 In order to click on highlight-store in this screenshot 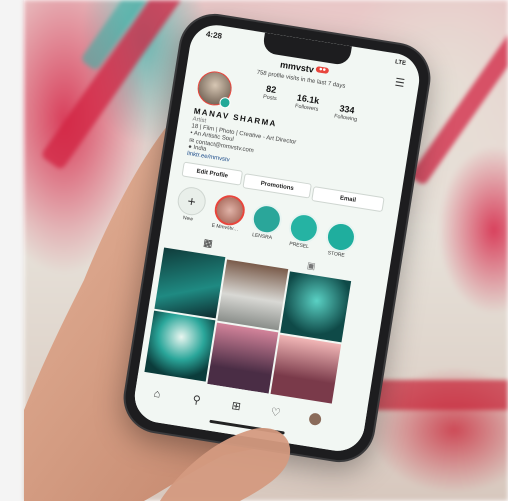, I will do `click(341, 237)`.